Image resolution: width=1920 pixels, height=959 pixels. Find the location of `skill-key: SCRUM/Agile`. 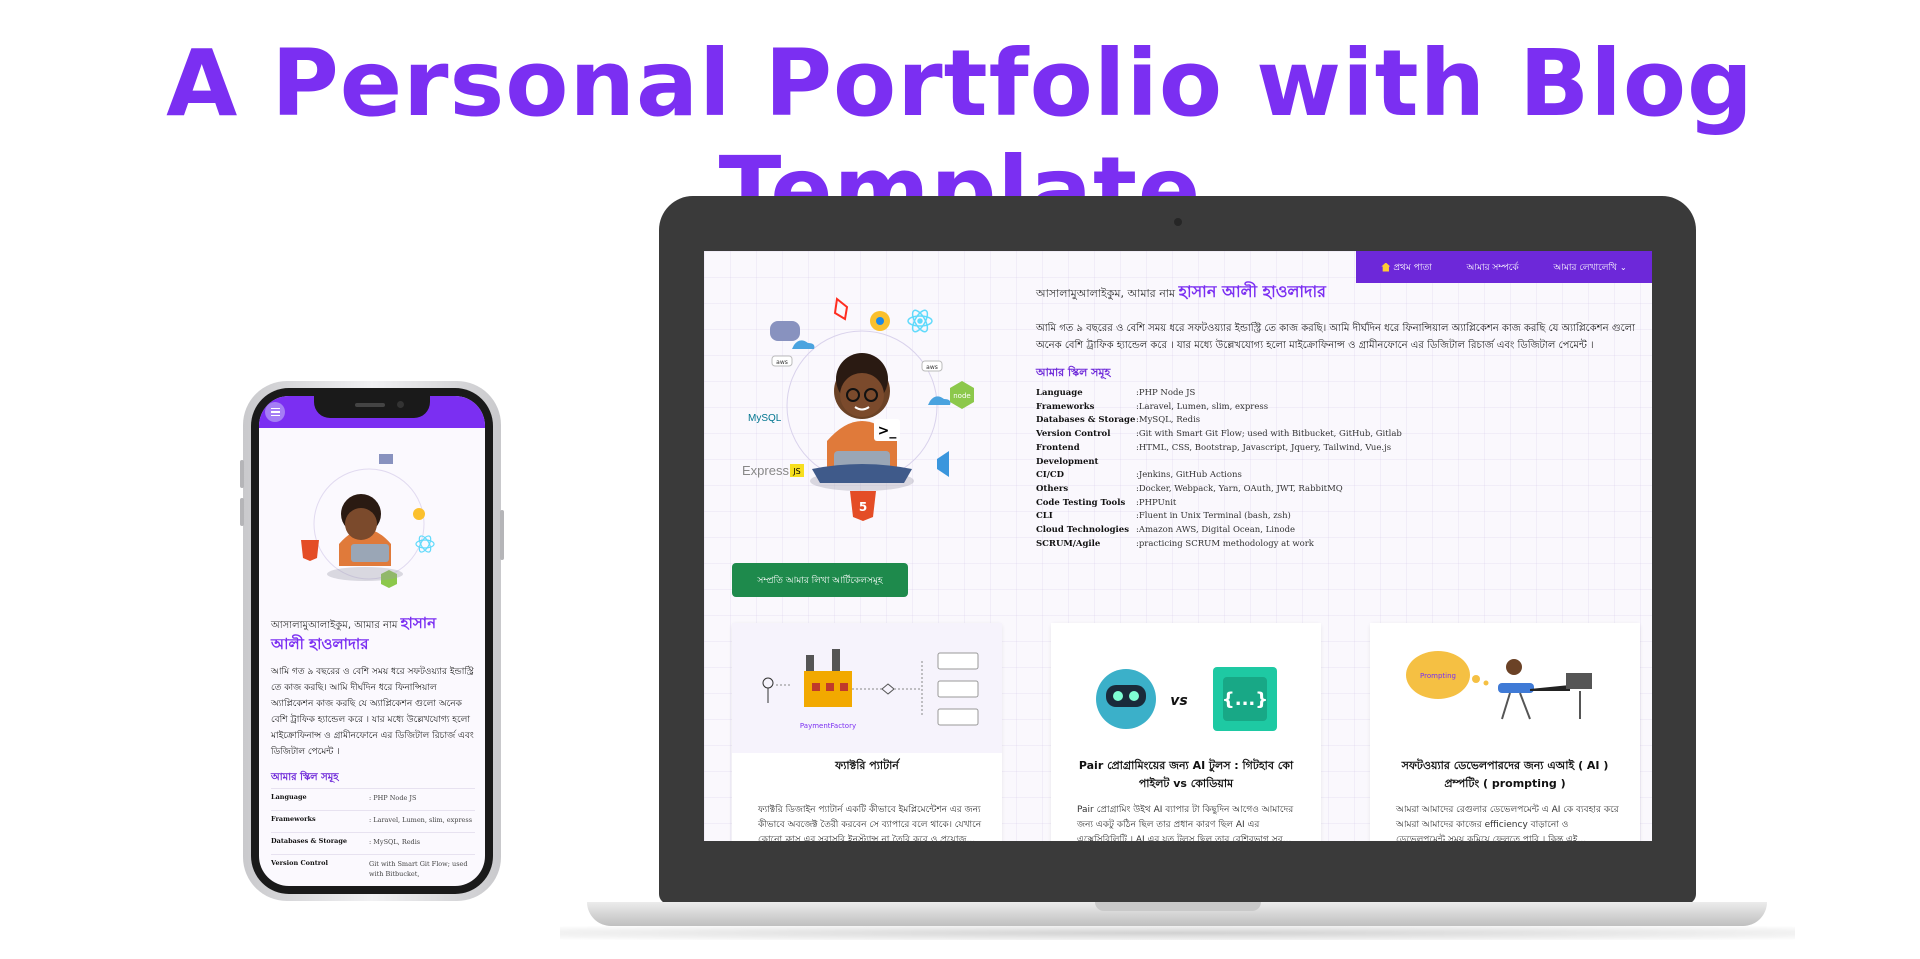

skill-key: SCRUM/Agile is located at coordinates (1068, 543).